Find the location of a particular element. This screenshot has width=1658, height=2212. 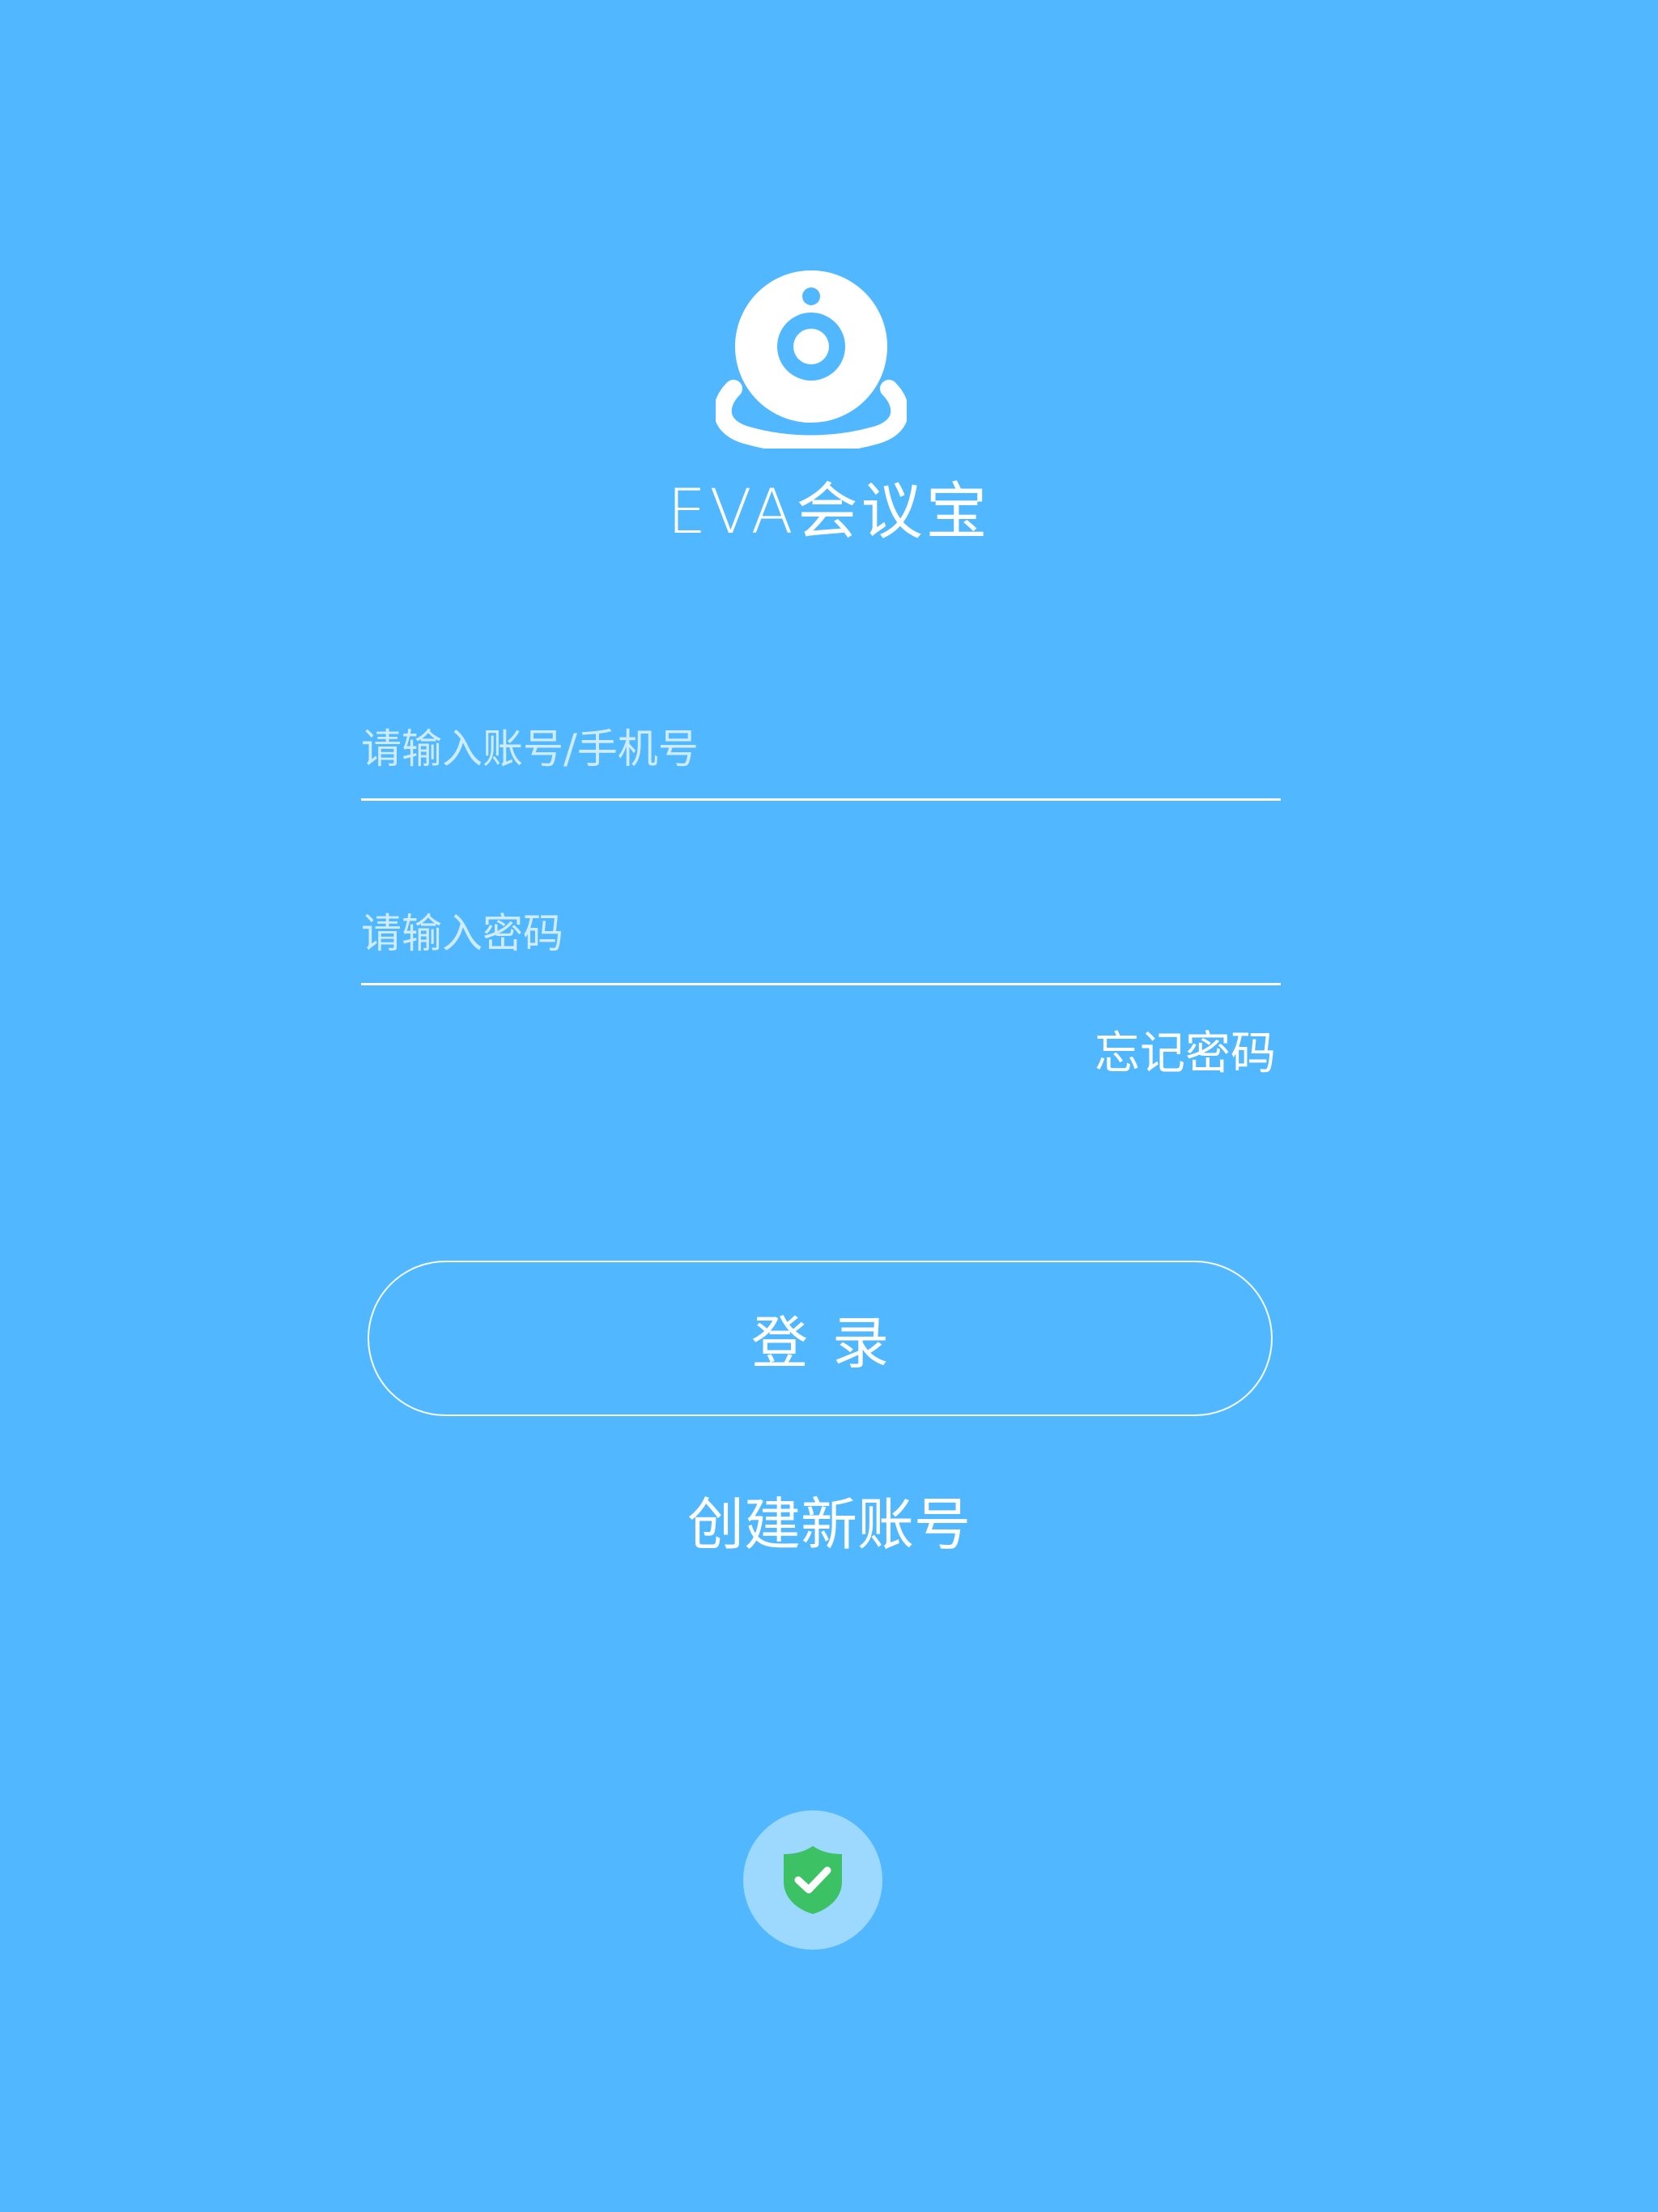

password-field is located at coordinates (821, 932).